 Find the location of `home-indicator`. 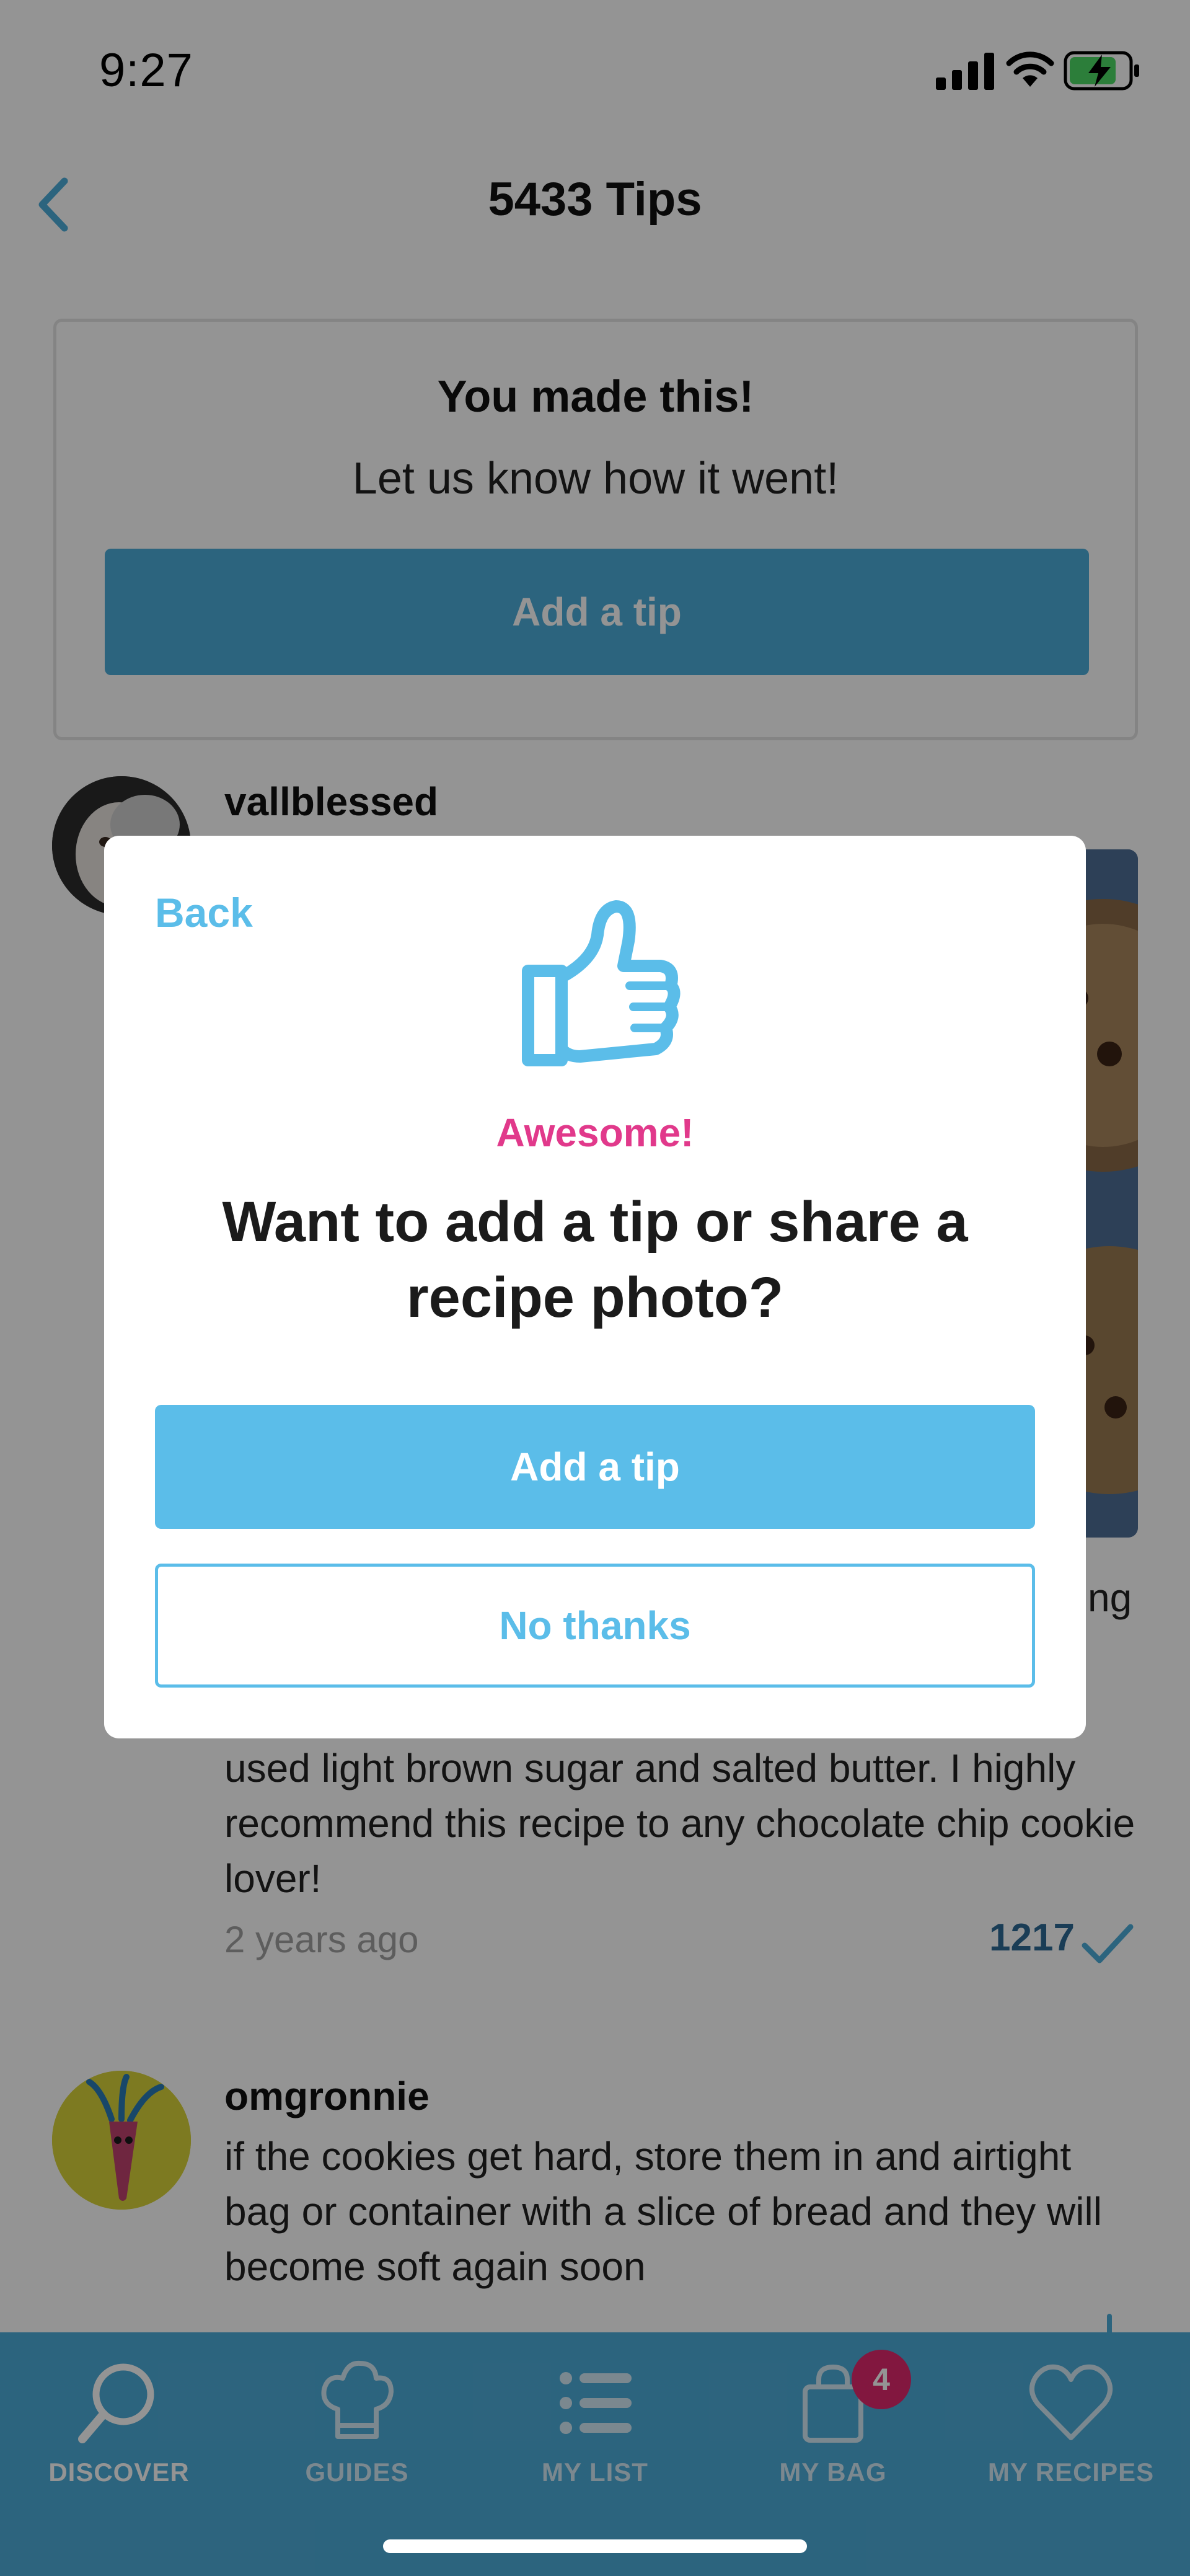

home-indicator is located at coordinates (595, 2546).